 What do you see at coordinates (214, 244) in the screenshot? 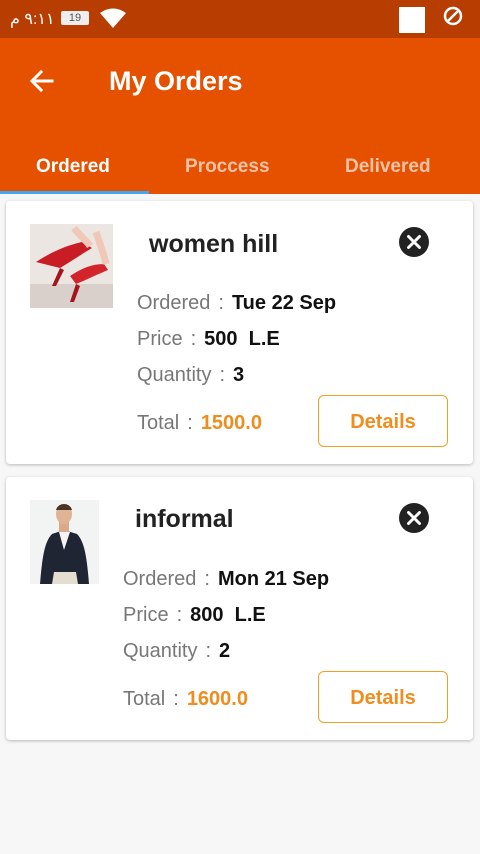
I see `product-name: women hill` at bounding box center [214, 244].